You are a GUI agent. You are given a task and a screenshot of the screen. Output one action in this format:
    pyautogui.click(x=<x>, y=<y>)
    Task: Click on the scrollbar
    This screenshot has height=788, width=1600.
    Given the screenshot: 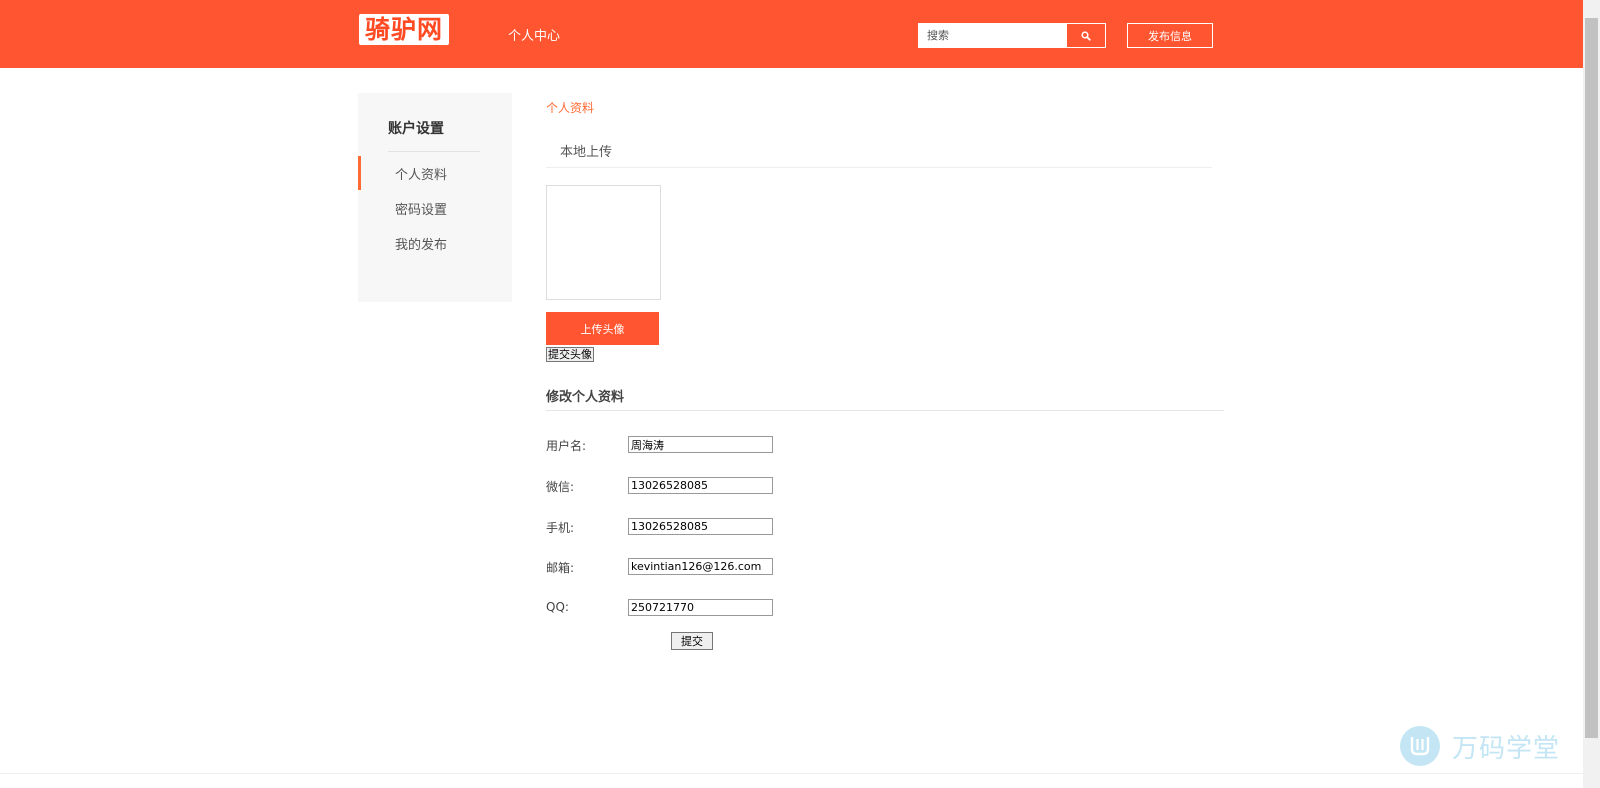 What is the action you would take?
    pyautogui.click(x=1591, y=394)
    